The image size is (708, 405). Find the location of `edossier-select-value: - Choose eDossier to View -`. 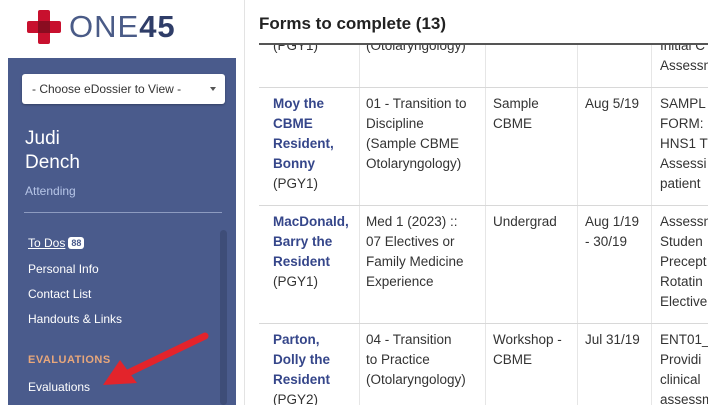

edossier-select-value: - Choose eDossier to View - is located at coordinates (107, 89).